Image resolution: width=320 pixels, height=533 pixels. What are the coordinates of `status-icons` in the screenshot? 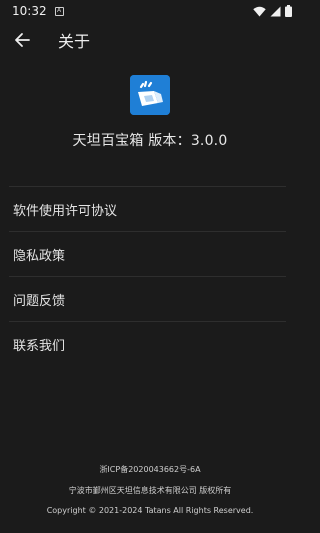 It's located at (272, 11).